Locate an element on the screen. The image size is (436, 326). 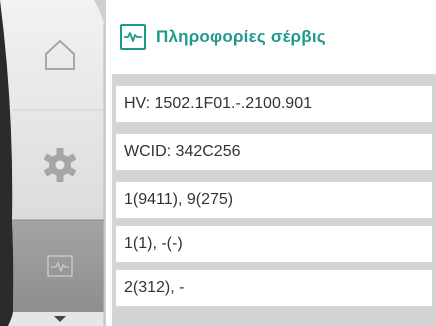
nav-settings-button is located at coordinates (60, 165).